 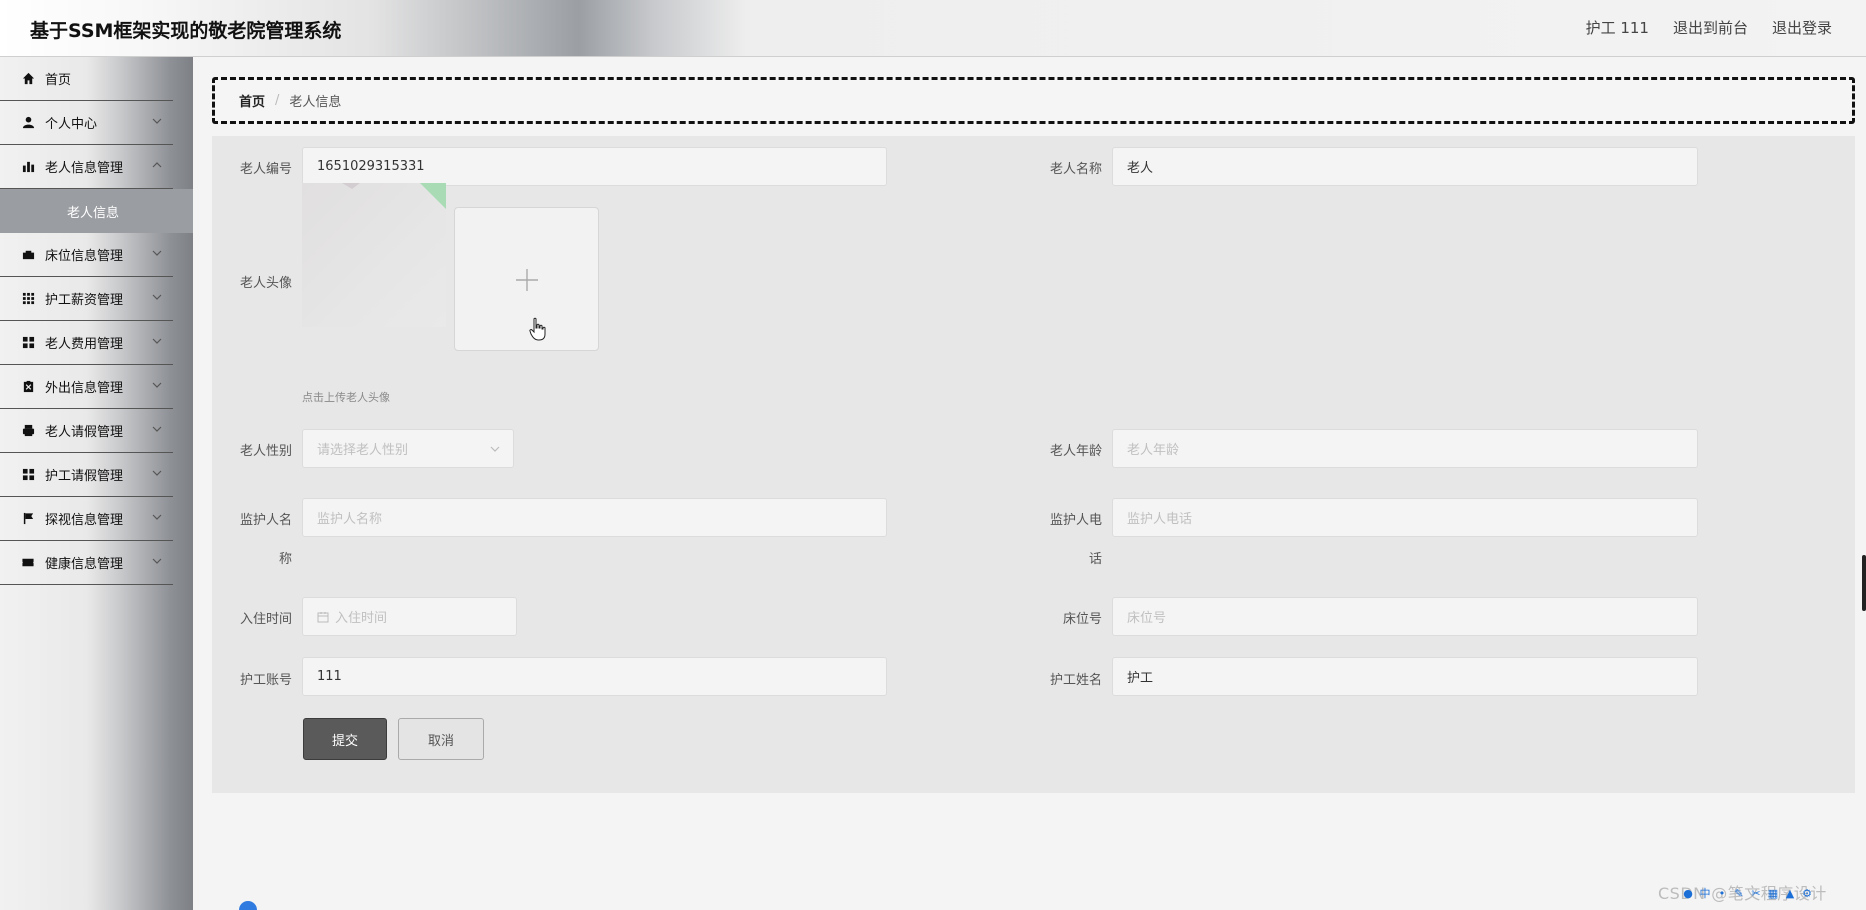 I want to click on ime-pen-icon: ✎, so click(x=1739, y=893).